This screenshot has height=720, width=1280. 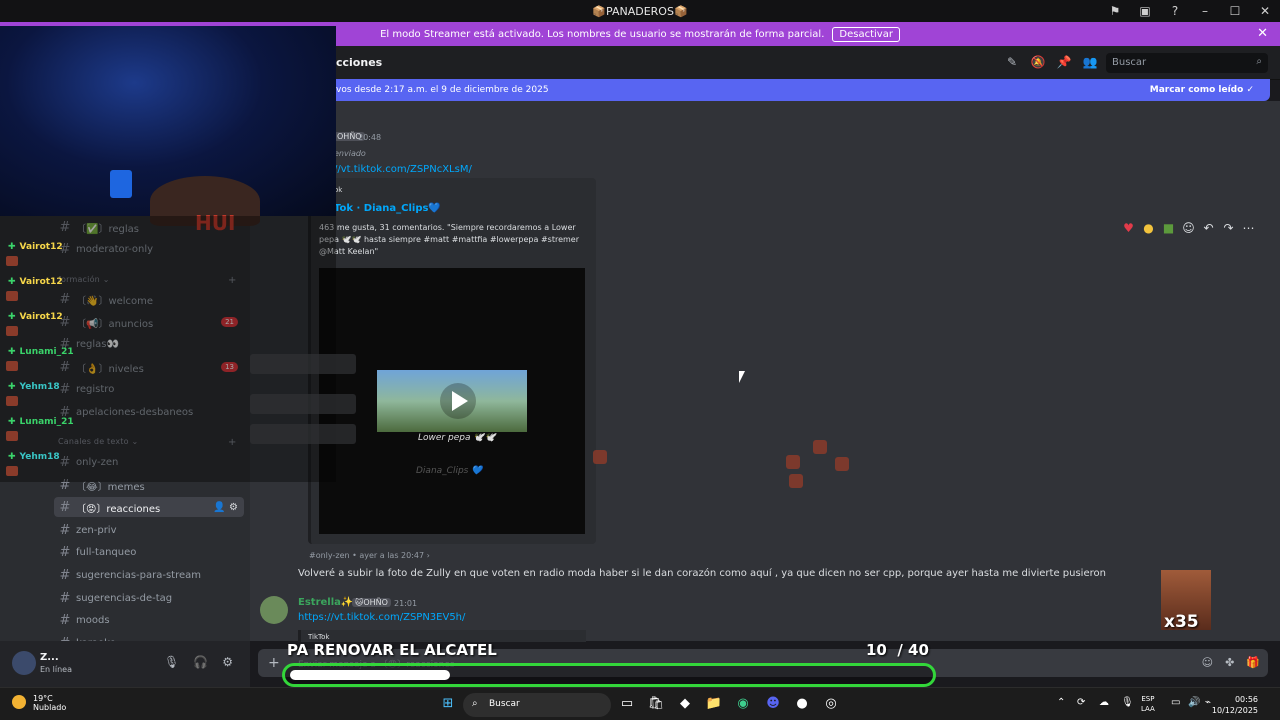 I want to click on onedrive-icon: ☁, so click(x=1104, y=702).